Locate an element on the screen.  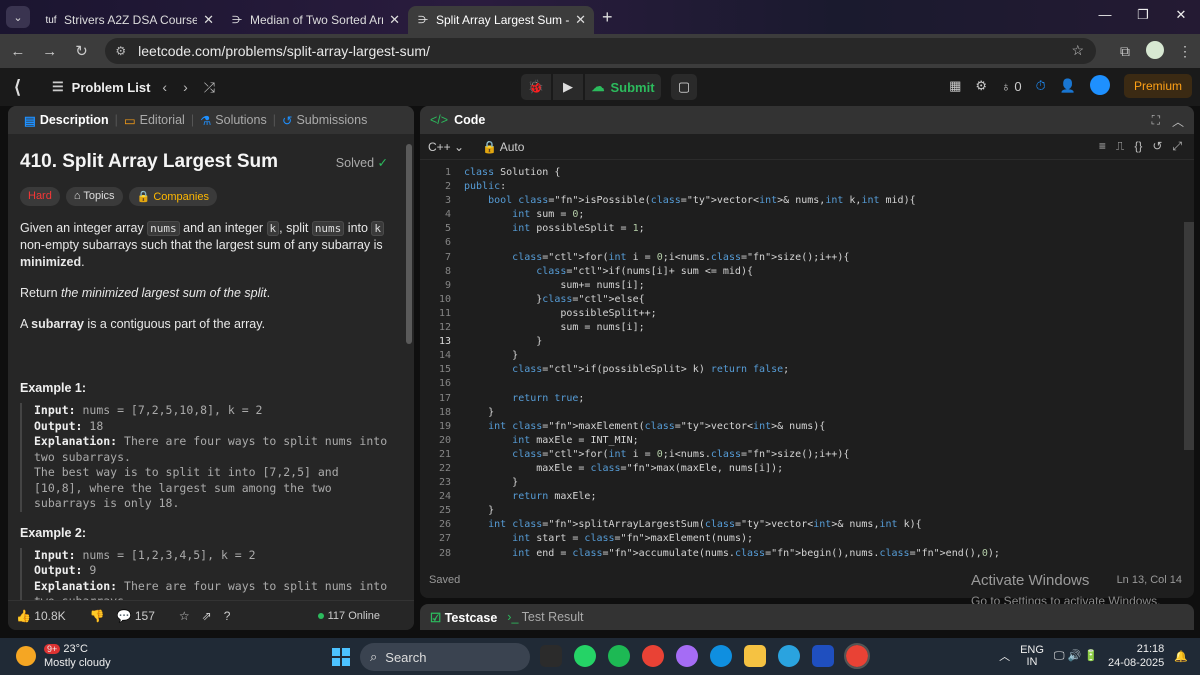
browser-tab: tuf Strivers A2Z DSA Course/Sheet ✕ is located at coordinates (129, 20).